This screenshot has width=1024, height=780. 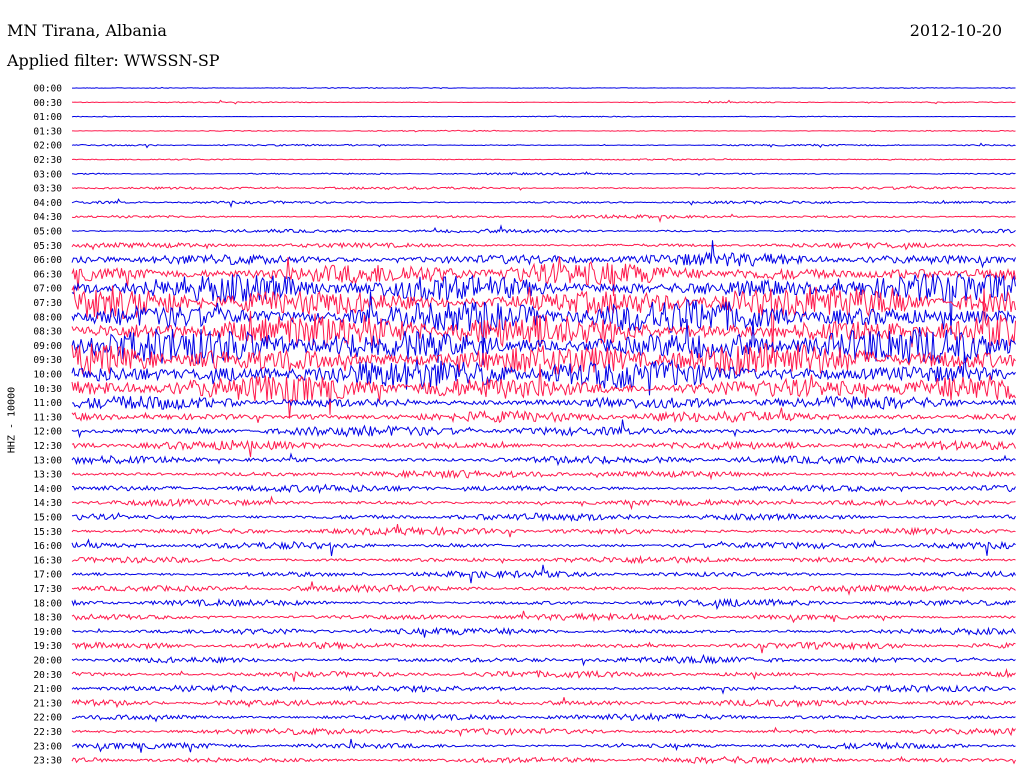 I want to click on tick-label: 00:00, so click(x=47, y=89).